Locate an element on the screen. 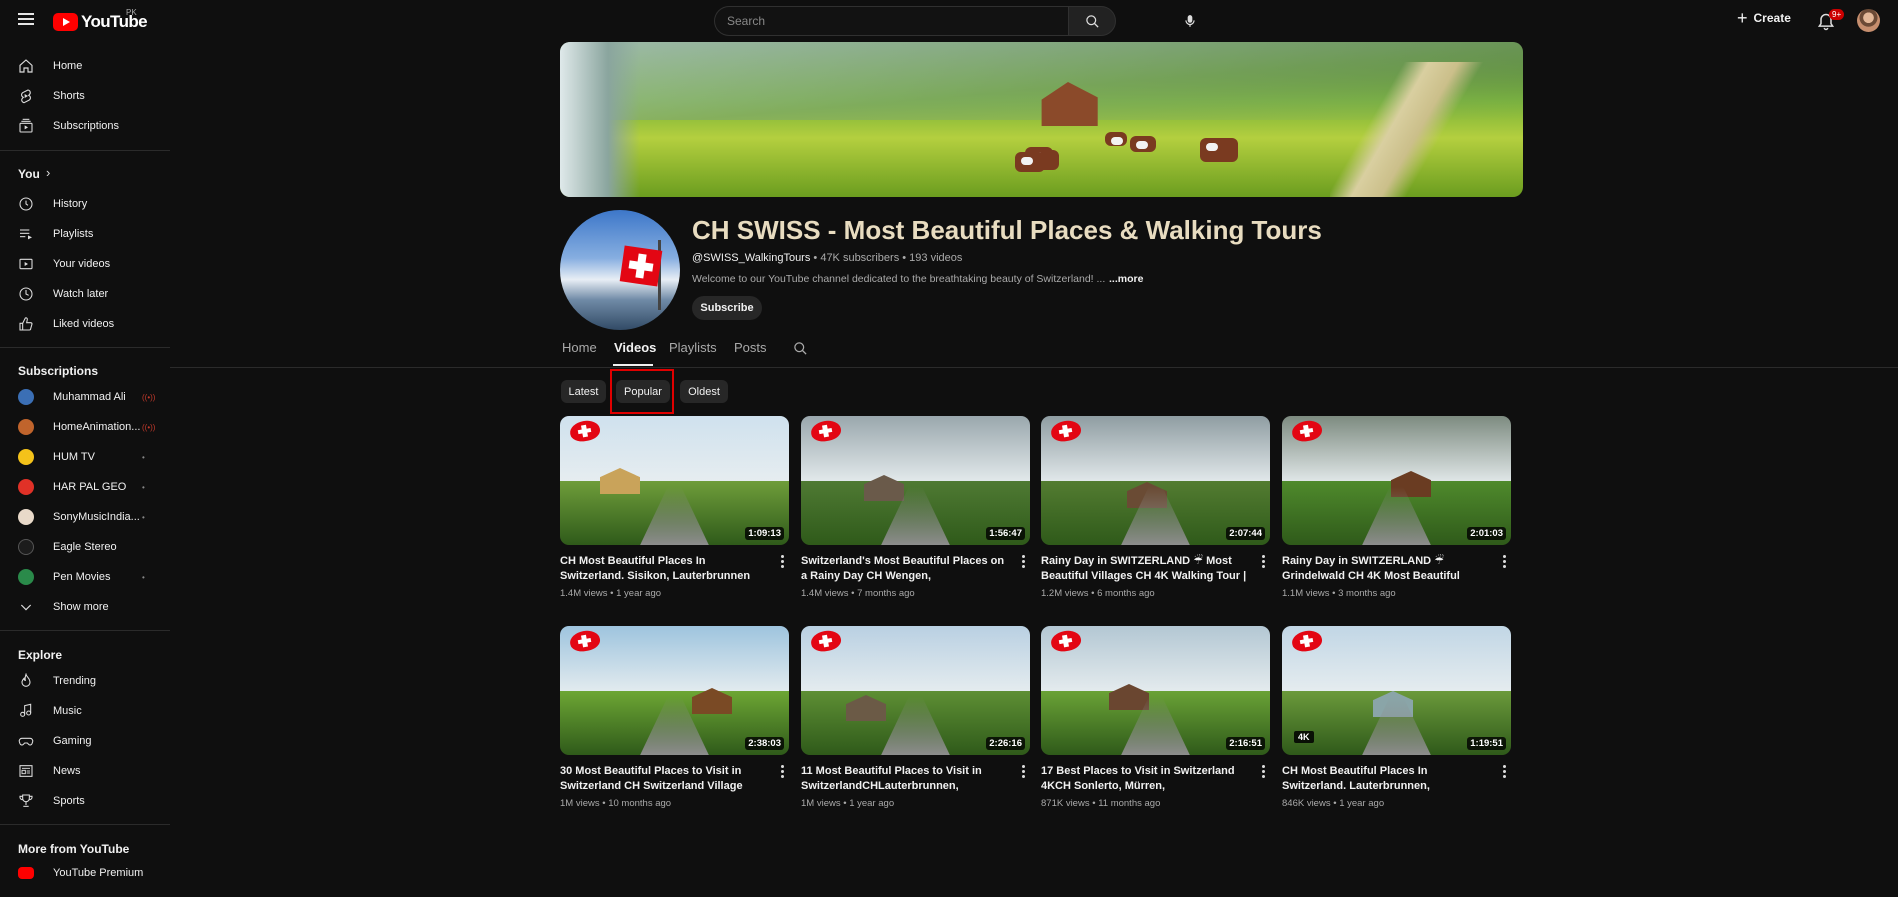 This screenshot has height=897, width=1898. view-count: 1M views is located at coordinates (580, 803).